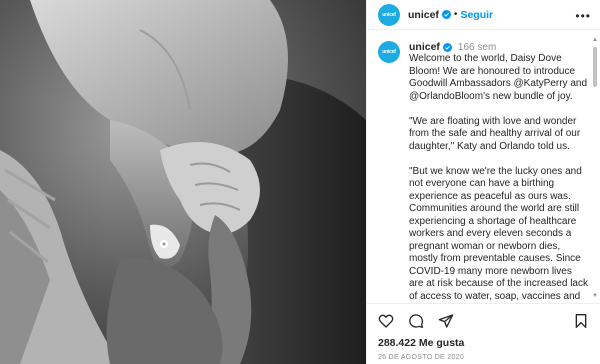  What do you see at coordinates (441, 343) in the screenshot?
I see `likes-label: Me gusta` at bounding box center [441, 343].